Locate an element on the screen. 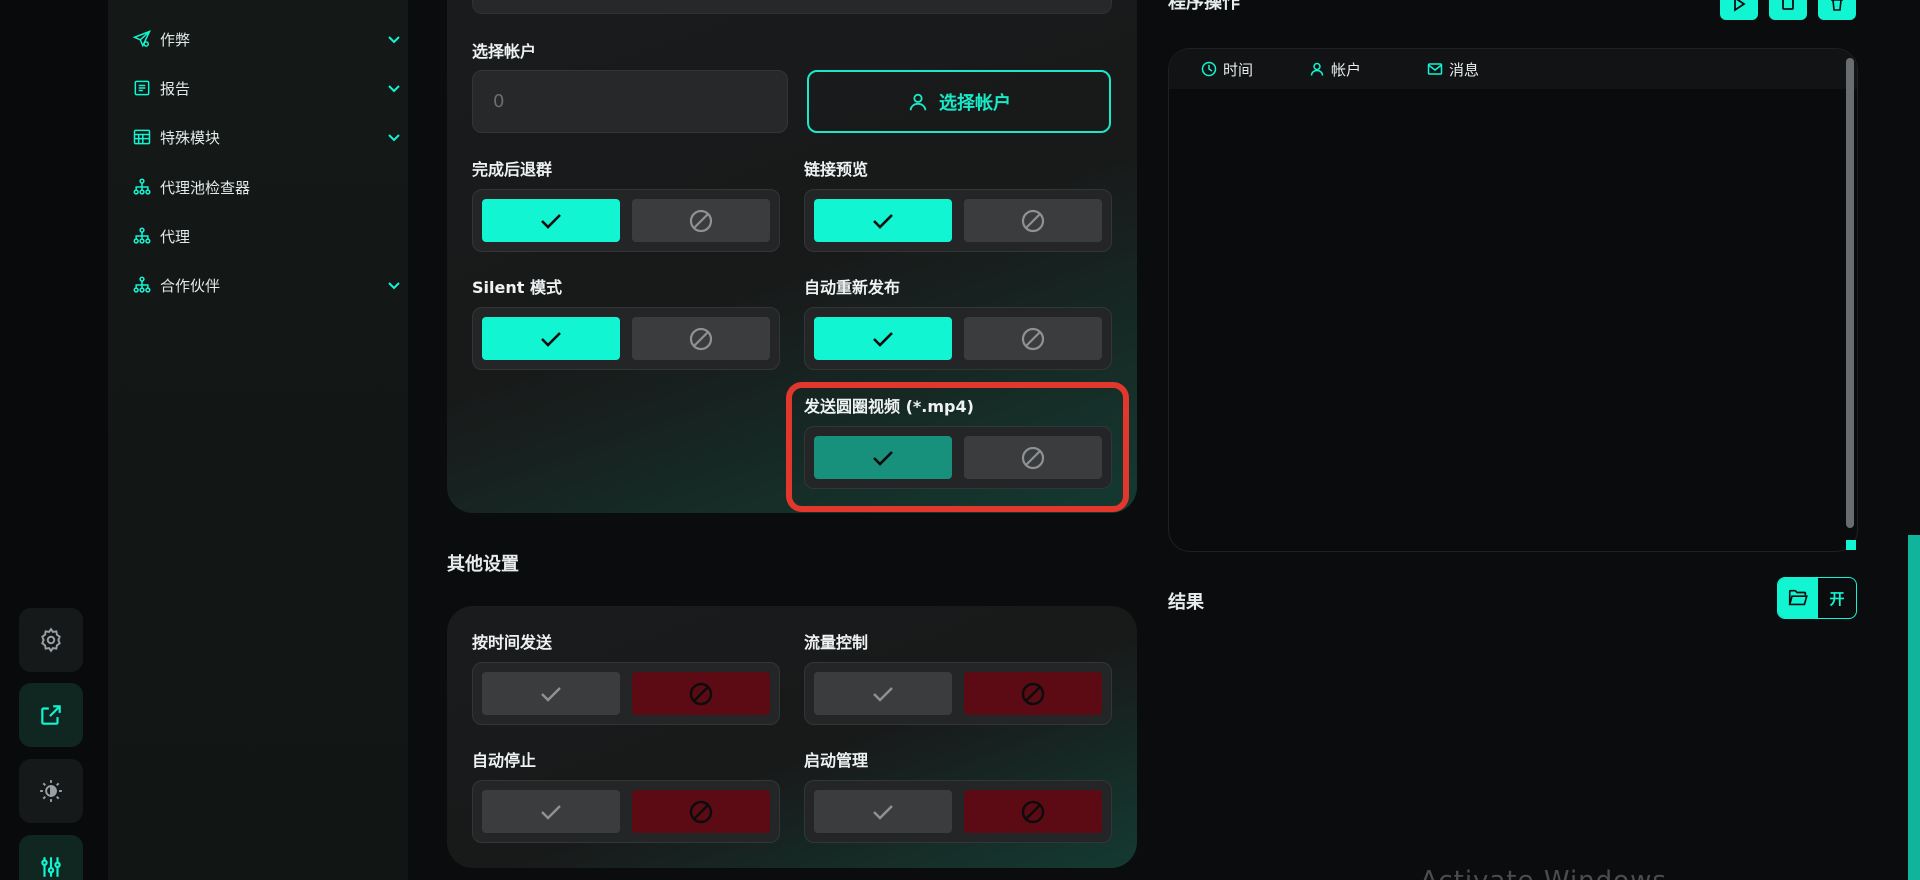  play-icon is located at coordinates (1740, 6).